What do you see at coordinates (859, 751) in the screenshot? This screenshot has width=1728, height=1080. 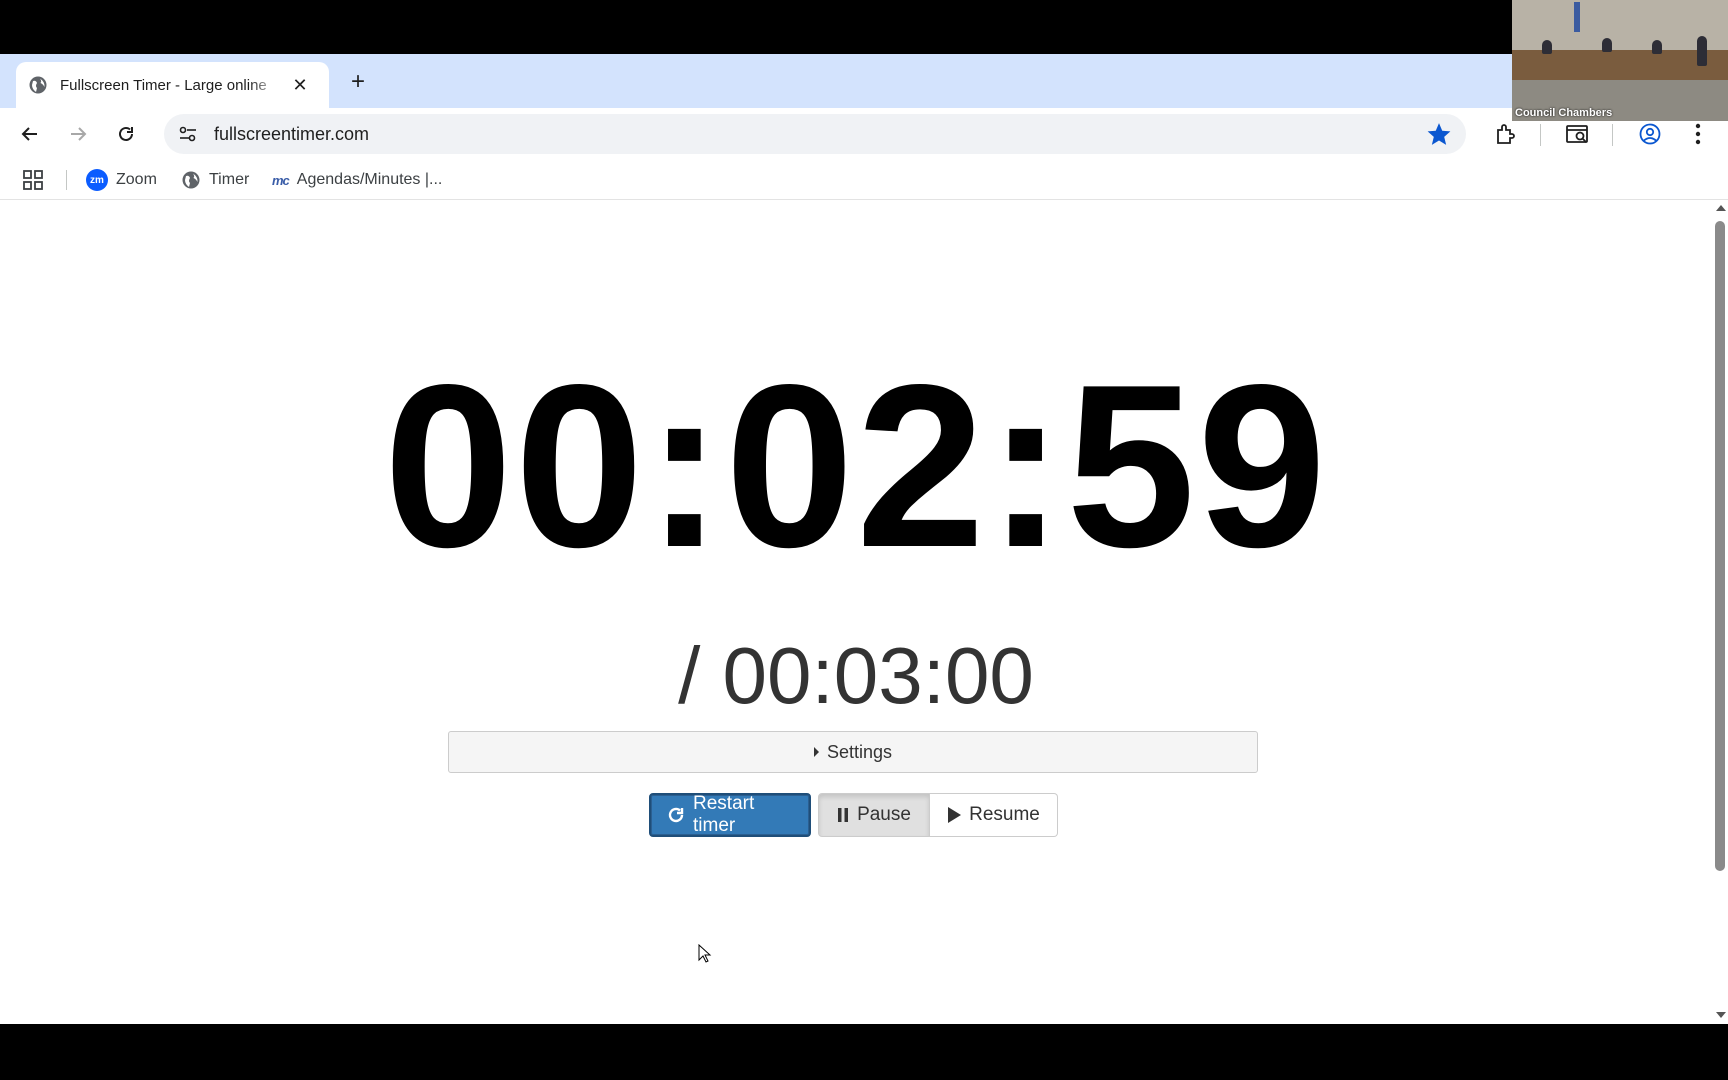 I see `settings-label: Settings` at bounding box center [859, 751].